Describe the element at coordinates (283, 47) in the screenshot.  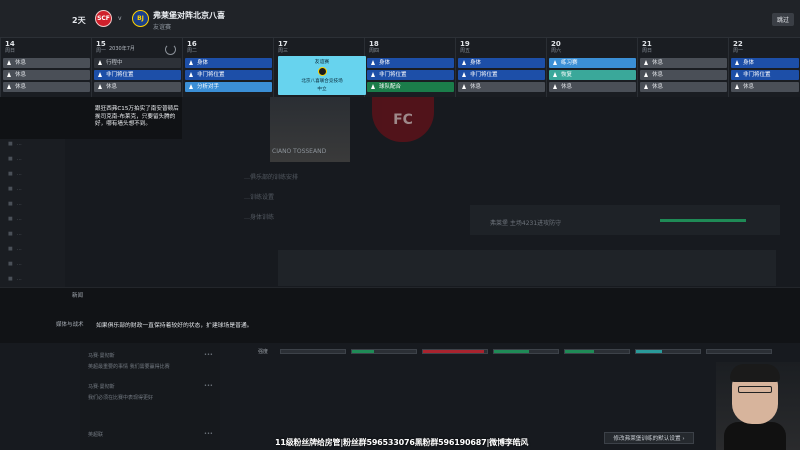
I see `day-header: 17 周三` at that location.